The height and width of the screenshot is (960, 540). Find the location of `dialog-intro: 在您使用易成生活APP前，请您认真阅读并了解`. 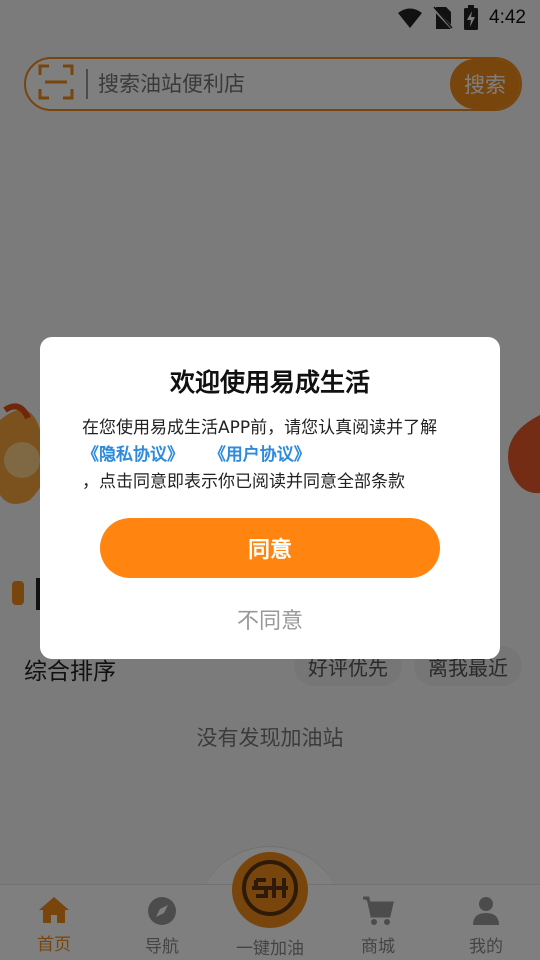

dialog-intro: 在您使用易成生活APP前，请您认真阅读并了解 is located at coordinates (260, 428).